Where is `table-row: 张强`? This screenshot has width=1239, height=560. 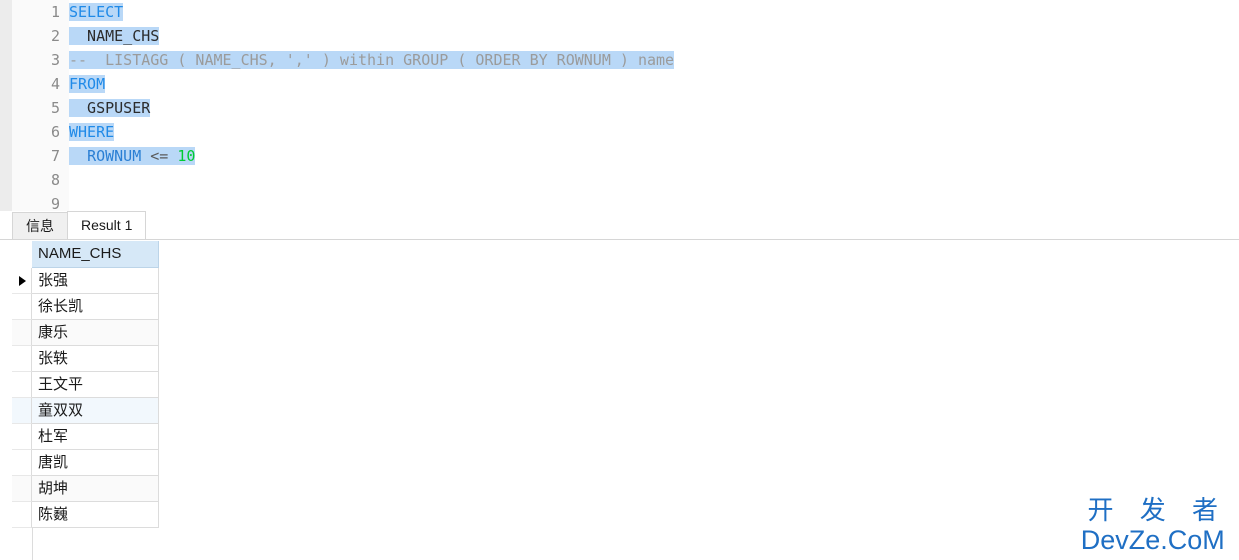
table-row: 张强 is located at coordinates (85, 281).